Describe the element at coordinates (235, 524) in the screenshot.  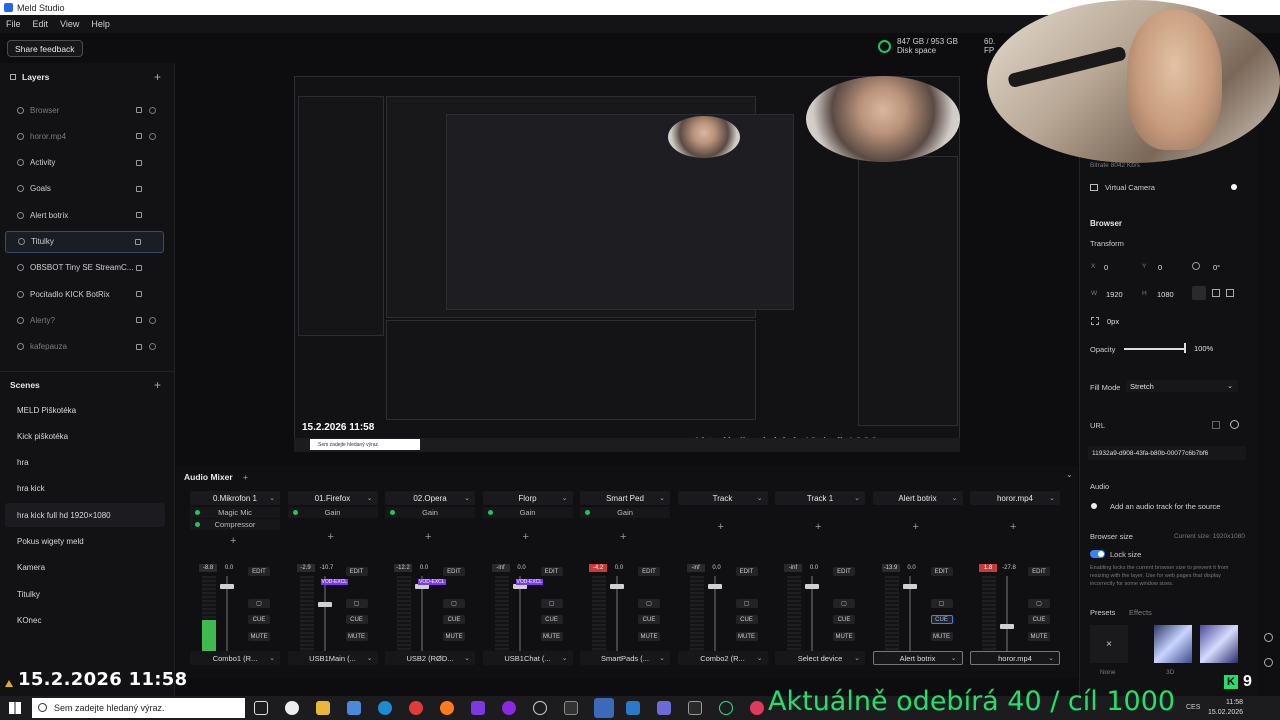
I see `strip-effect: Compressor` at that location.